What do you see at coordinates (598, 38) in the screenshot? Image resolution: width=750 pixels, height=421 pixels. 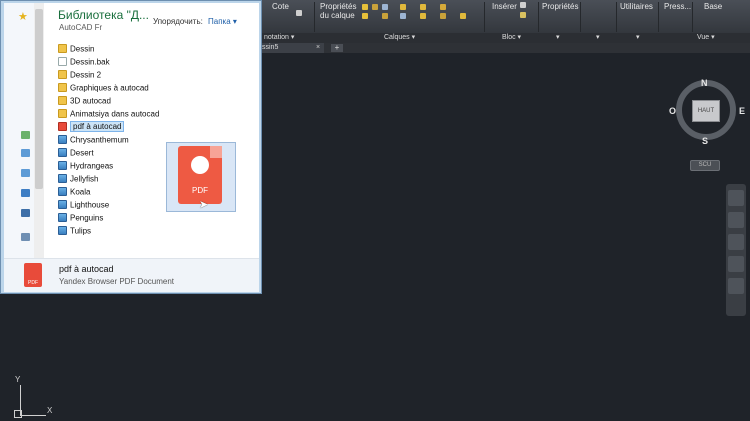 I see `panel-groups-arrow: ▾` at bounding box center [598, 38].